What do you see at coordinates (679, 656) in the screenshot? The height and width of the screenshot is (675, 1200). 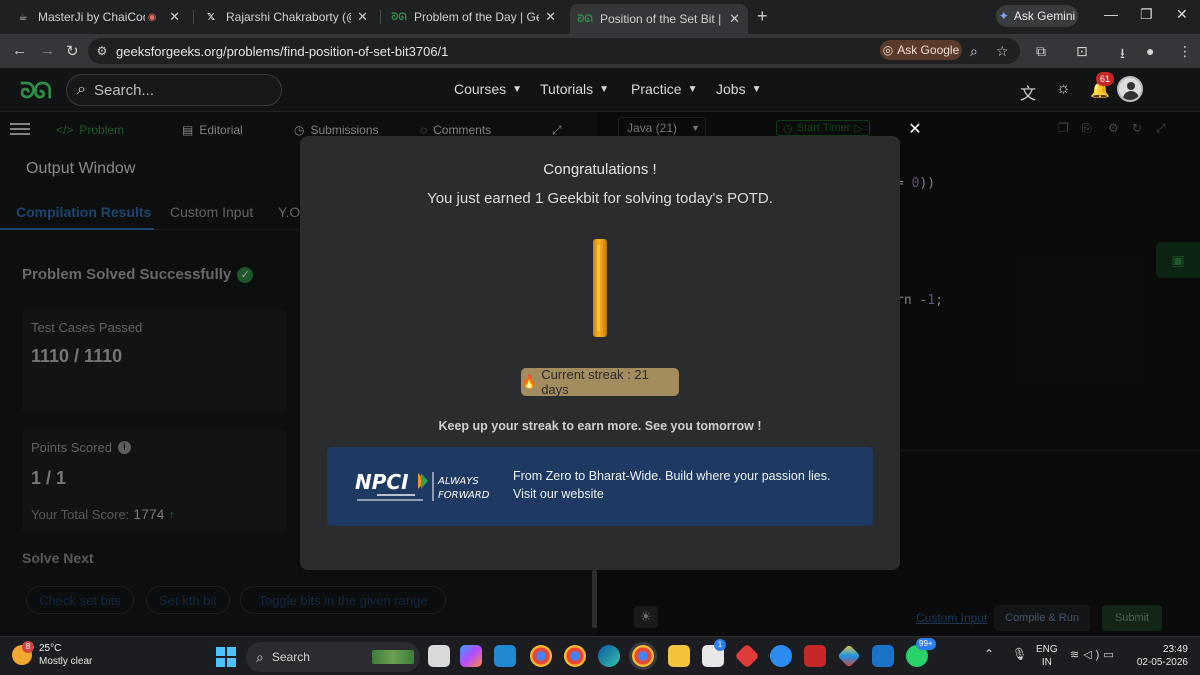 I see `file-explorer-icon` at bounding box center [679, 656].